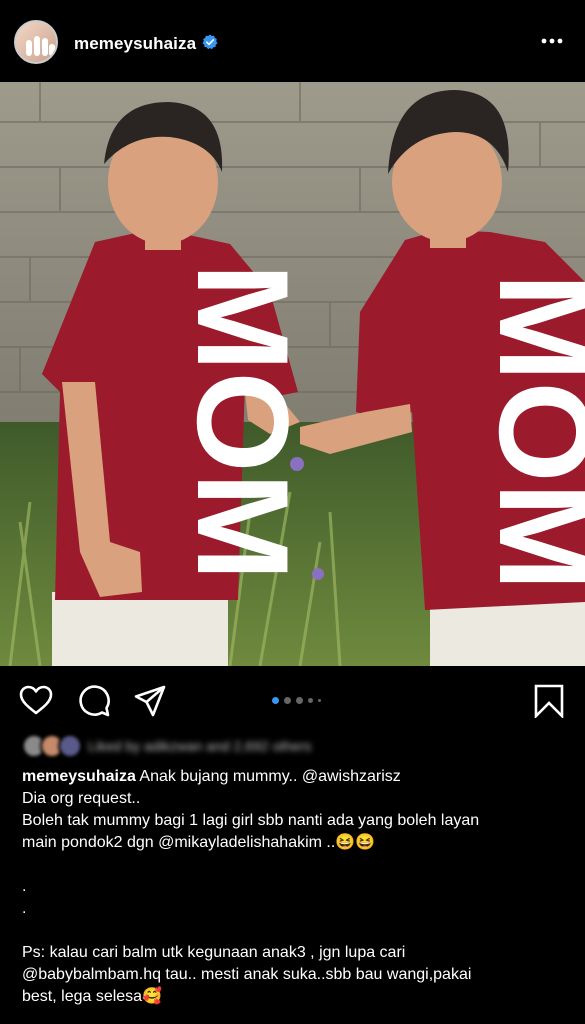  Describe the element at coordinates (351, 776) in the screenshot. I see `caption-mention: @awishzarisz` at that location.